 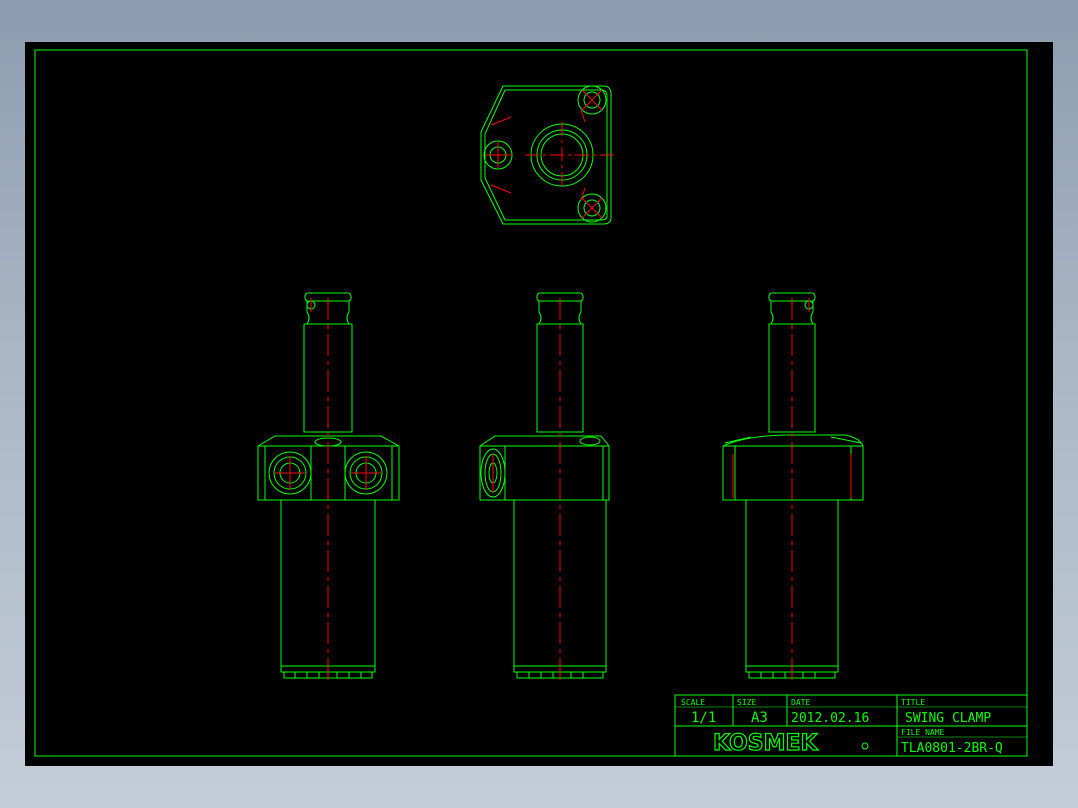 I want to click on size-label: SIZE, so click(x=746, y=702).